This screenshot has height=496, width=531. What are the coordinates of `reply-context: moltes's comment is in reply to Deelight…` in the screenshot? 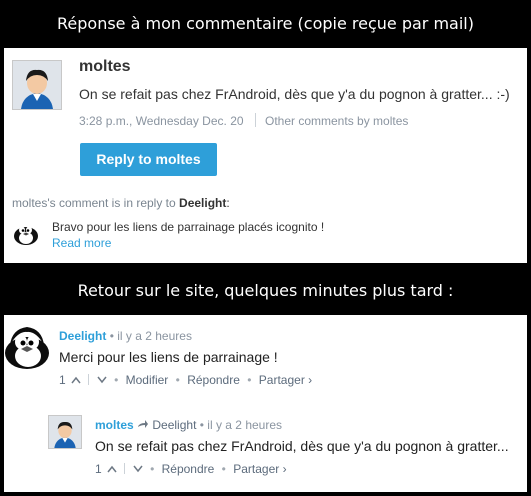 It's located at (121, 203).